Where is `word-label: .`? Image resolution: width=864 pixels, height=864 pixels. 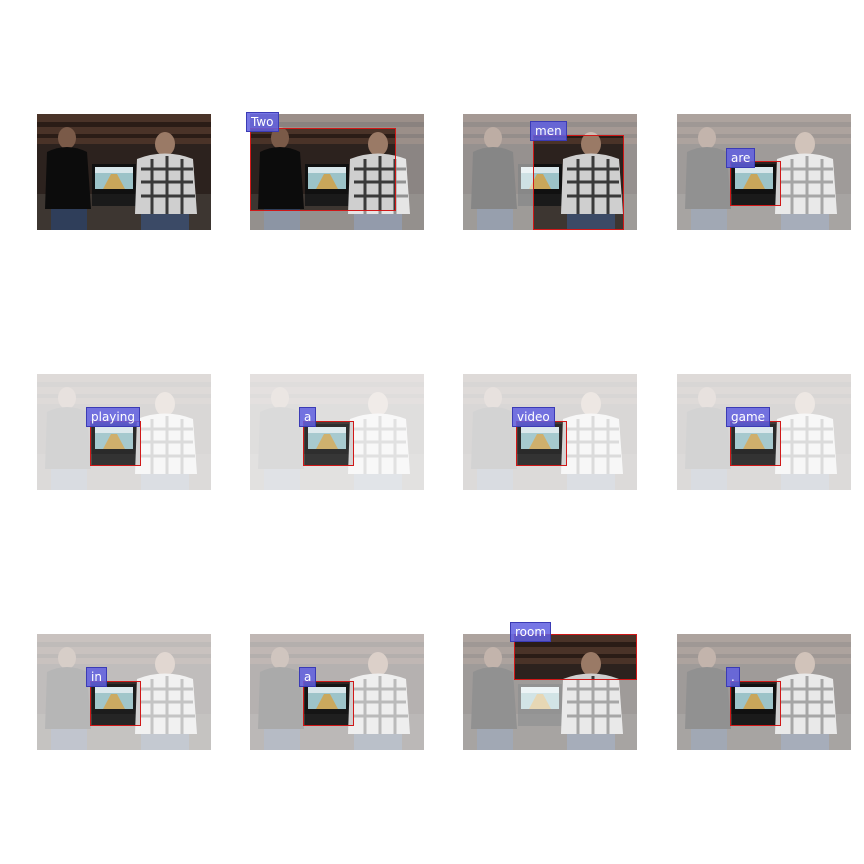
word-label: . is located at coordinates (733, 677).